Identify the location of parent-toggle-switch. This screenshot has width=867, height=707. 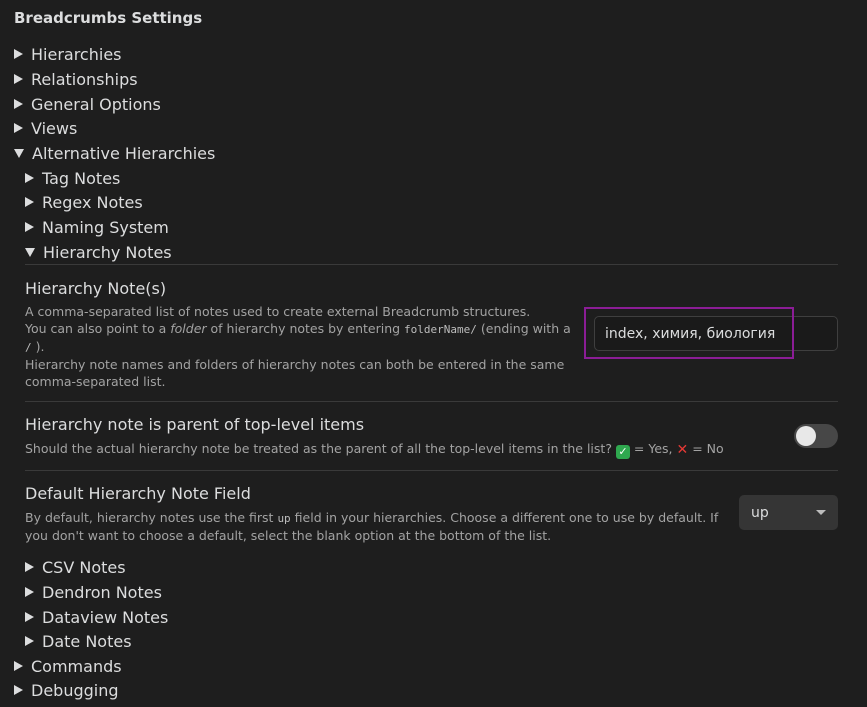
(816, 436).